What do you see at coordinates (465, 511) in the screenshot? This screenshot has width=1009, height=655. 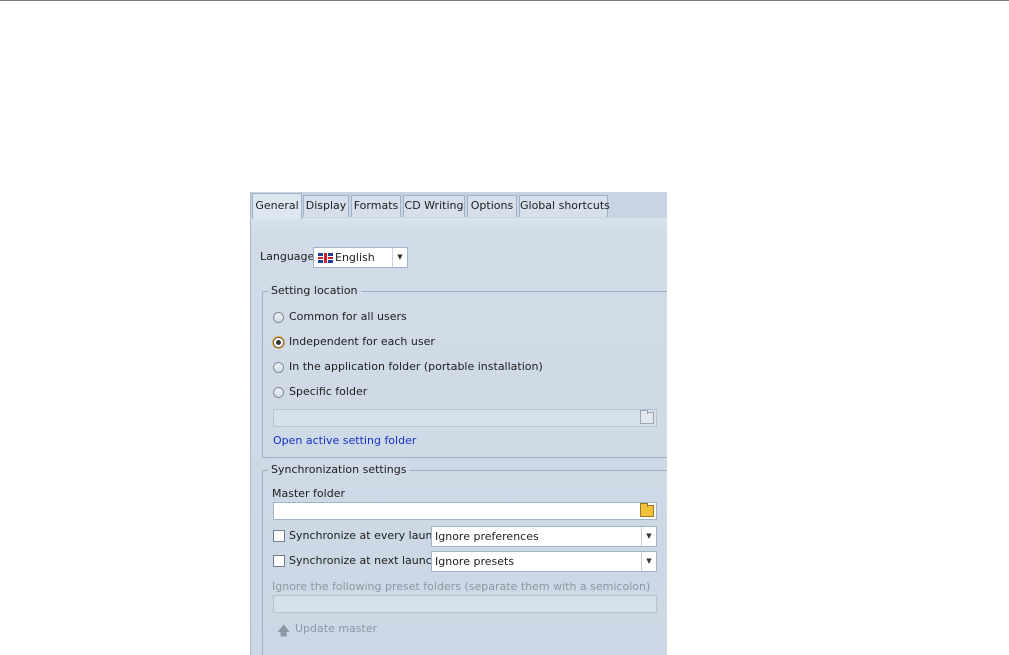 I see `master-folder-input` at bounding box center [465, 511].